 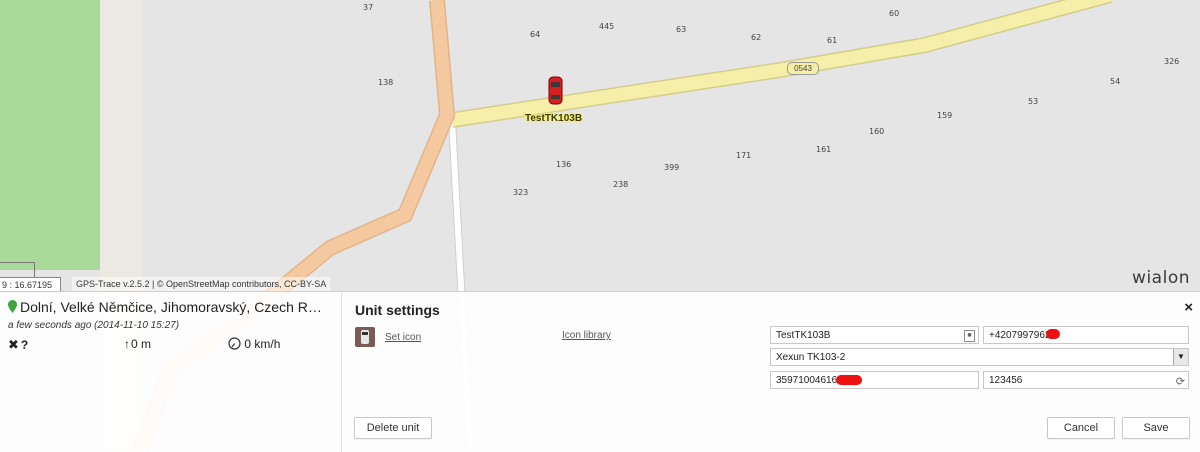 What do you see at coordinates (877, 131) in the screenshot?
I see `address-number: 160` at bounding box center [877, 131].